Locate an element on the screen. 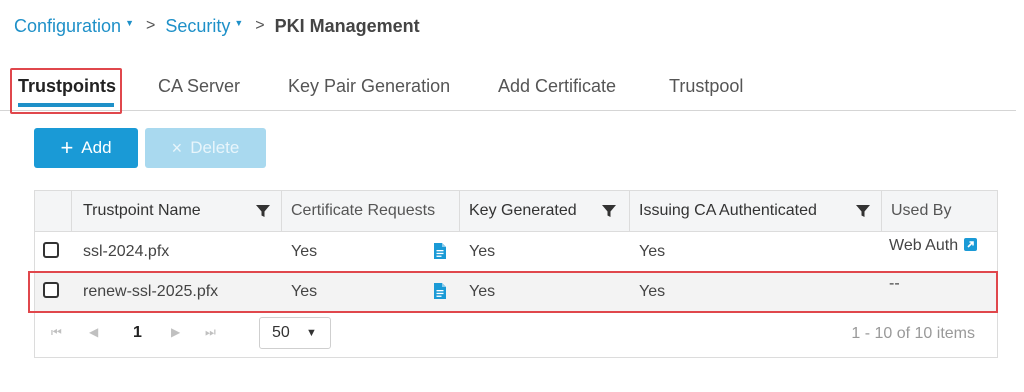 This screenshot has width=1024, height=392. plus-icon: + is located at coordinates (67, 147).